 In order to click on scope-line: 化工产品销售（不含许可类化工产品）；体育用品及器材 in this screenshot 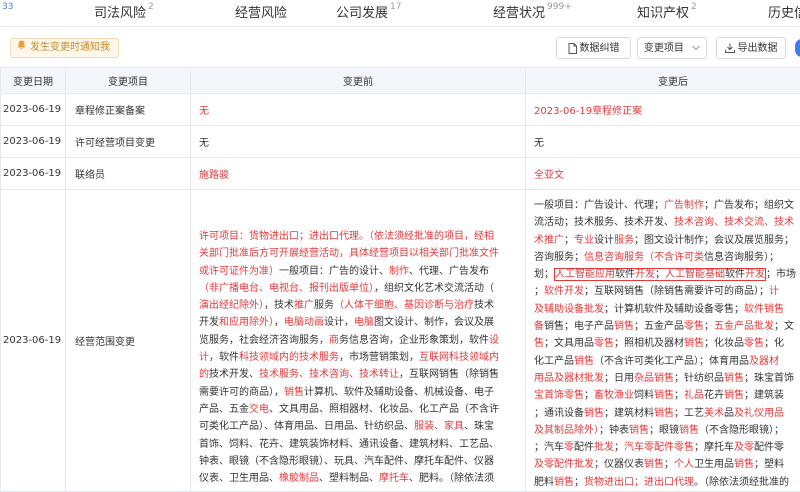, I will do `click(667, 361)`.